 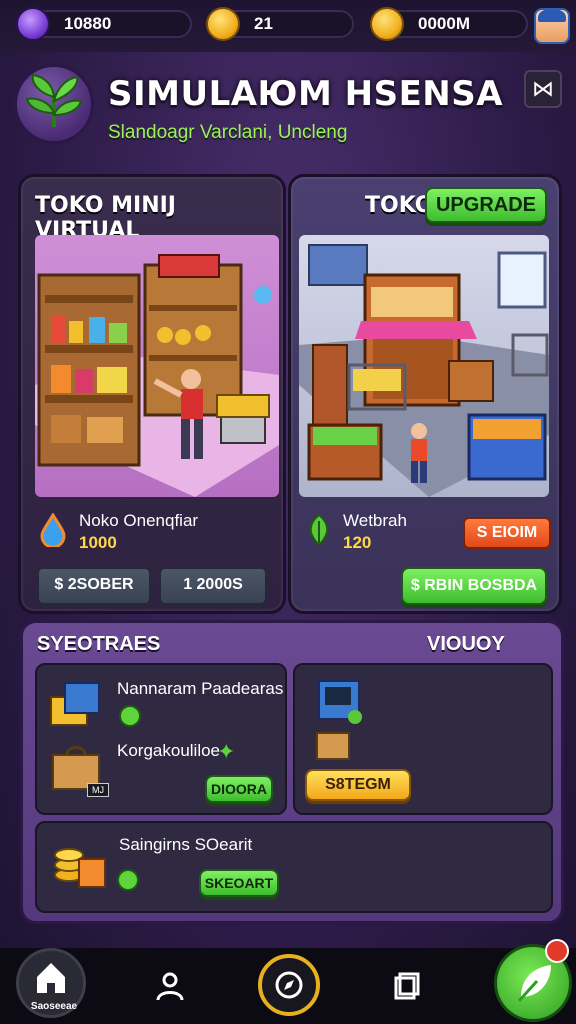 I want to click on leaf-stat-icon, so click(x=319, y=530).